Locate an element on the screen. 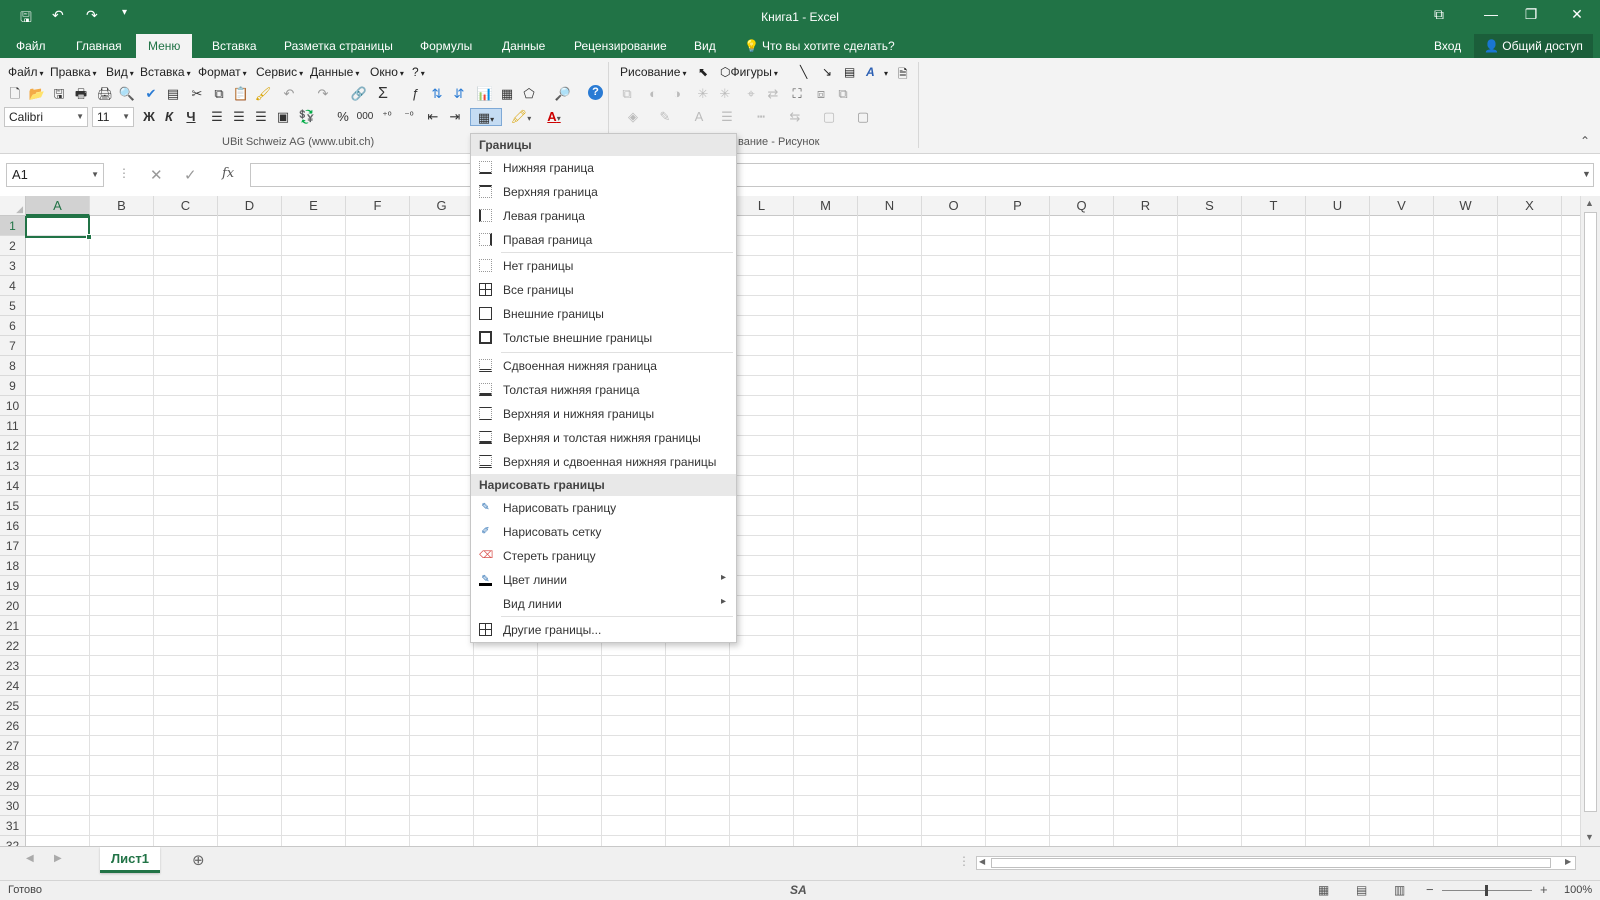 Image resolution: width=1600 pixels, height=900 pixels. tab-file: Файл is located at coordinates (31, 46).